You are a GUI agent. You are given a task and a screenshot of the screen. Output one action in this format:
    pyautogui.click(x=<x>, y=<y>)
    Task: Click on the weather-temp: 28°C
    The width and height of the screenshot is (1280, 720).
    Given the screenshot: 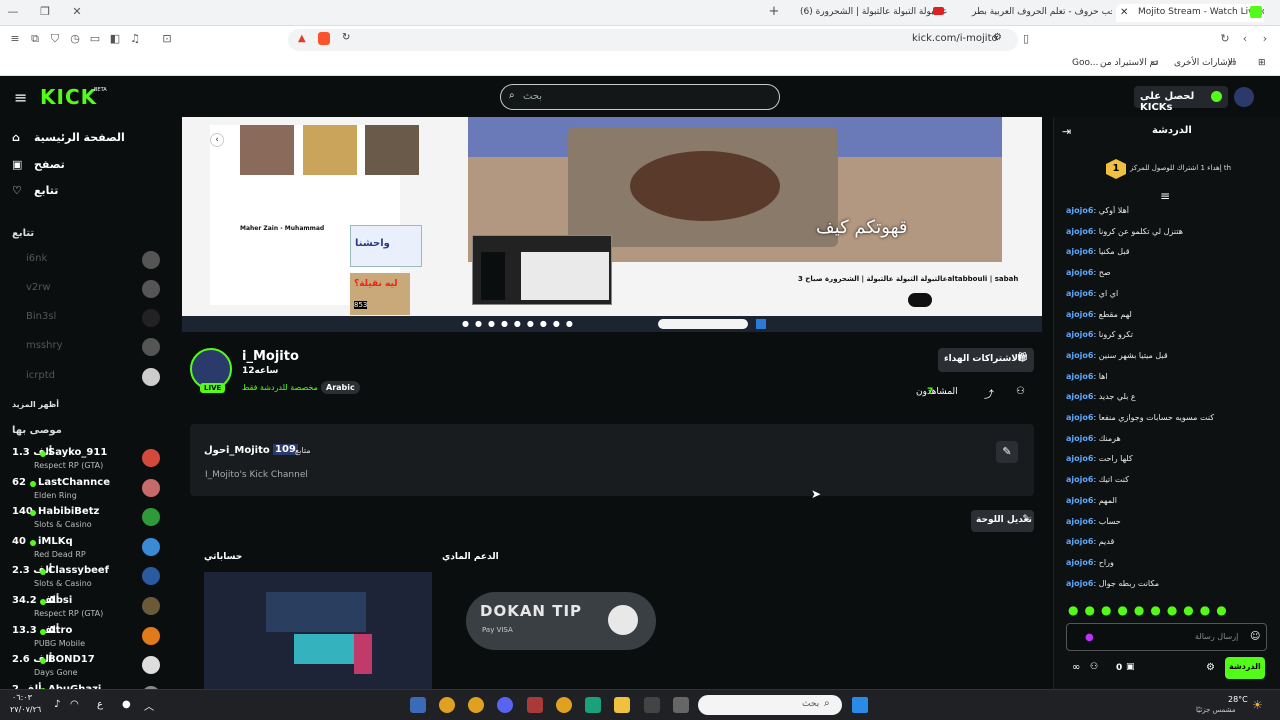 What is the action you would take?
    pyautogui.click(x=1238, y=699)
    